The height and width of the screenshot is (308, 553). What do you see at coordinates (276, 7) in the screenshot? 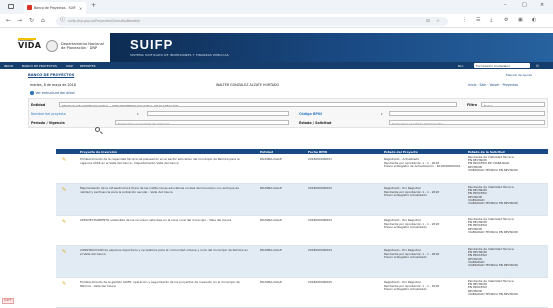
I see `browser-tab-strip: Banco de Proyectos - SUIFP × + – □ ×` at bounding box center [276, 7].